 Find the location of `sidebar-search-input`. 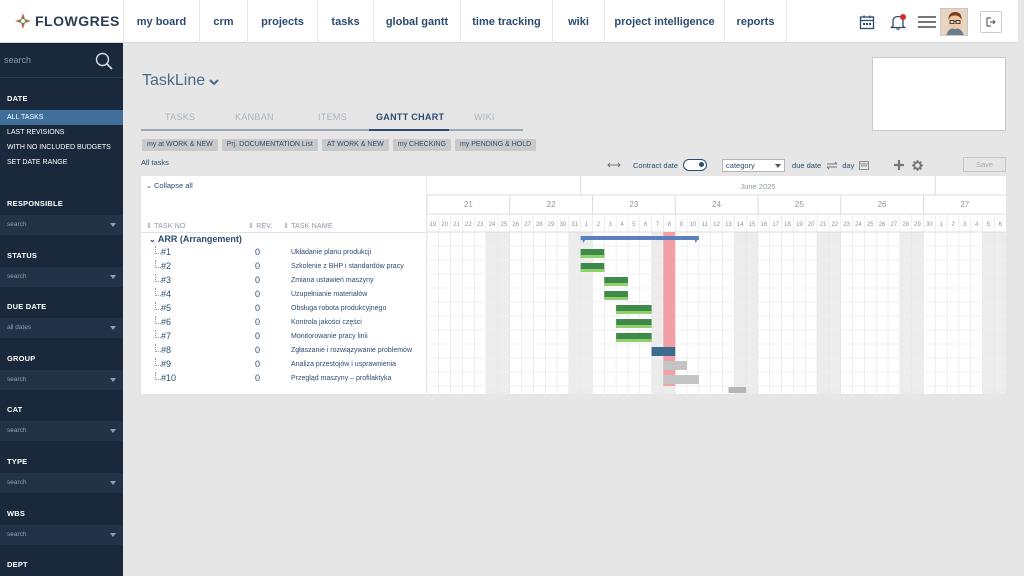

sidebar-search-input is located at coordinates (44, 60).